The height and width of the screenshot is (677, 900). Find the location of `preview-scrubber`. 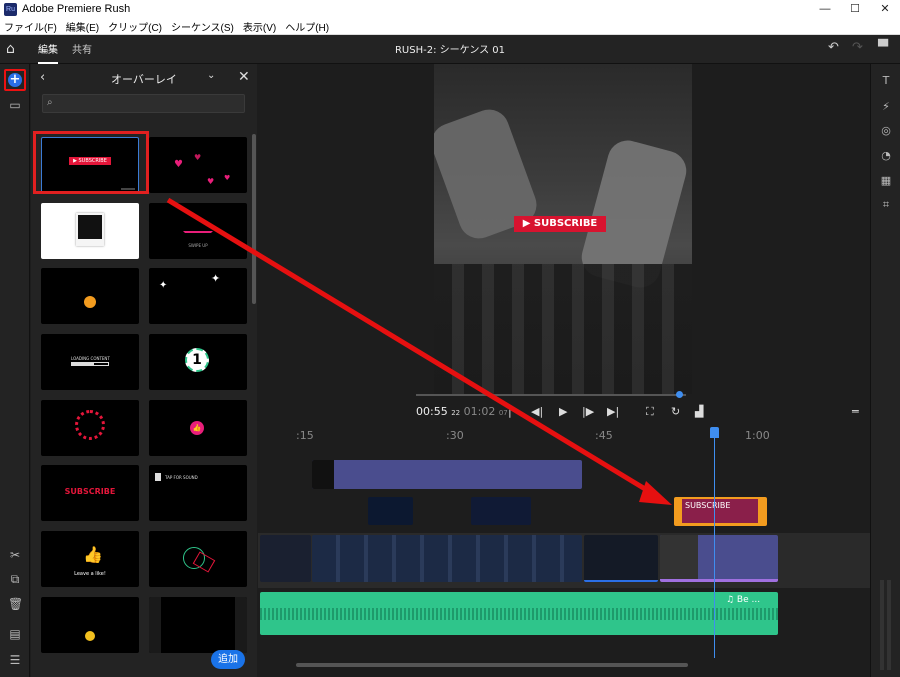

preview-scrubber is located at coordinates (551, 395).